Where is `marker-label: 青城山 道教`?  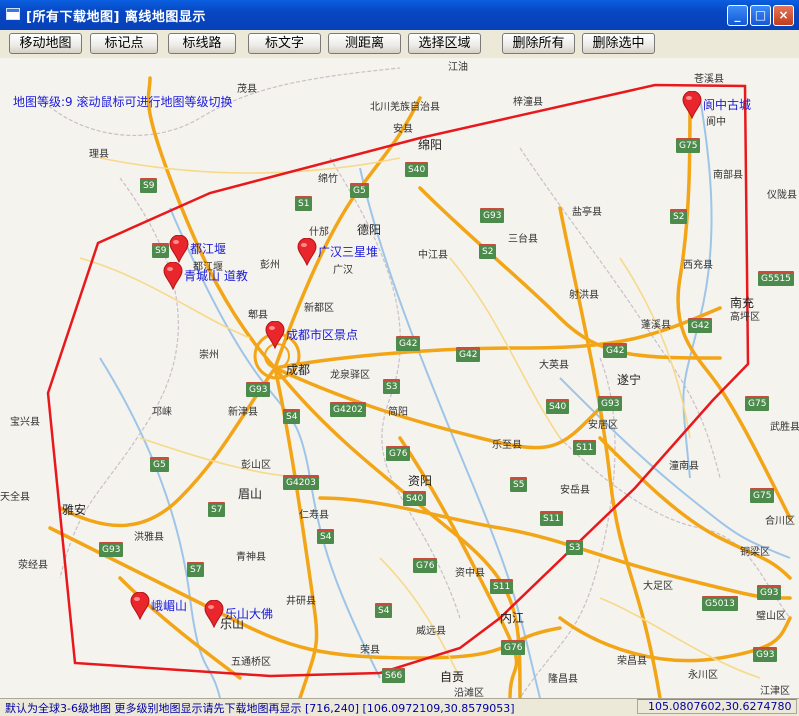
marker-label: 青城山 道教 is located at coordinates (216, 275).